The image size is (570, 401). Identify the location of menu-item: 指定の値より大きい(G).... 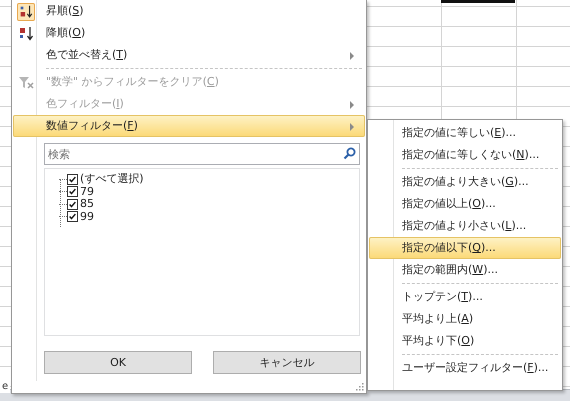
(465, 182).